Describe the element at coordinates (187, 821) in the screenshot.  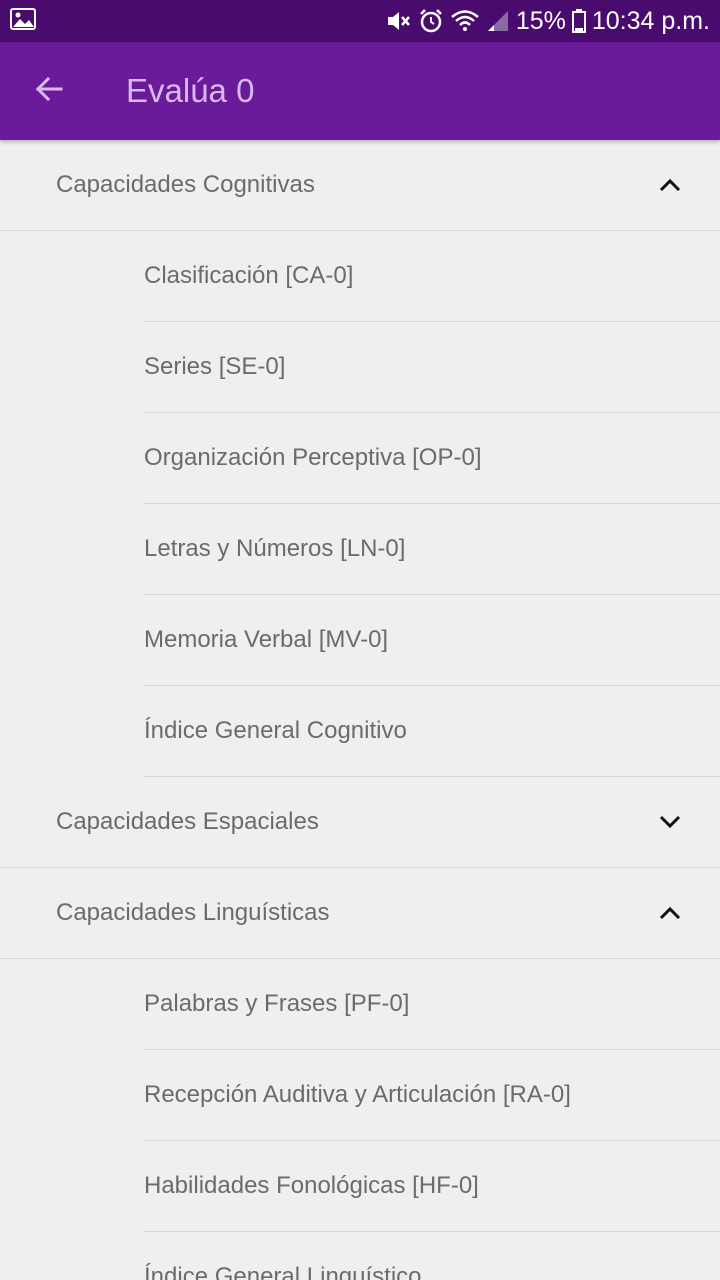
I see `group-label: Capacidades Espaciales` at that location.